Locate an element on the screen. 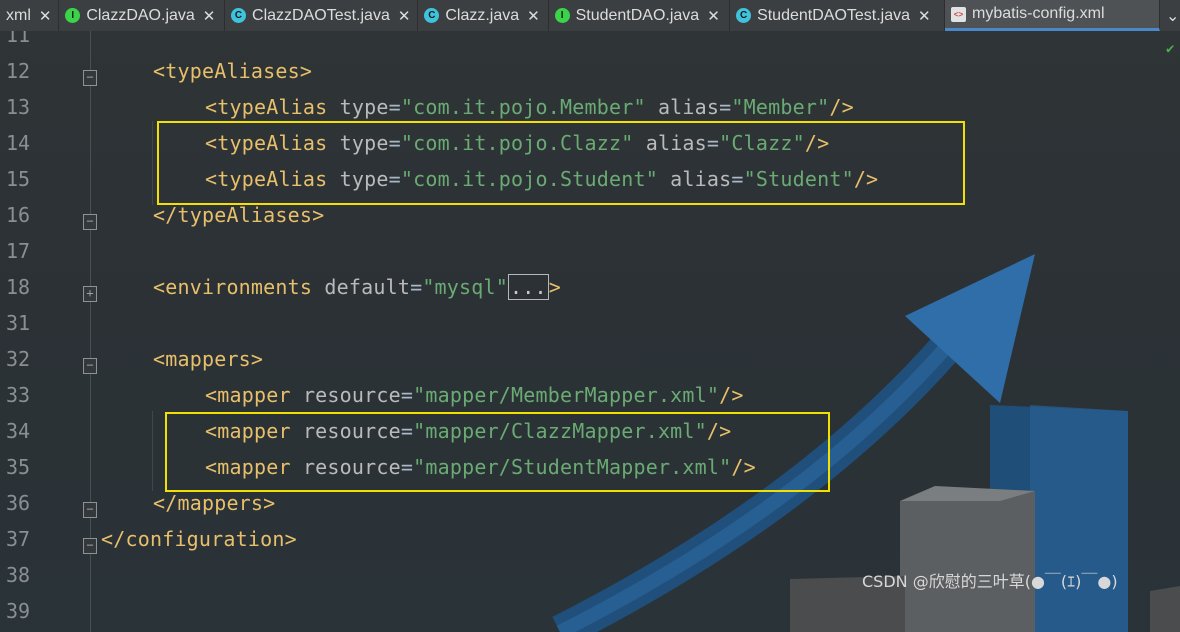 The width and height of the screenshot is (1180, 632). tab-studentdao-java: I StudentDAO.java ✕ is located at coordinates (640, 15).